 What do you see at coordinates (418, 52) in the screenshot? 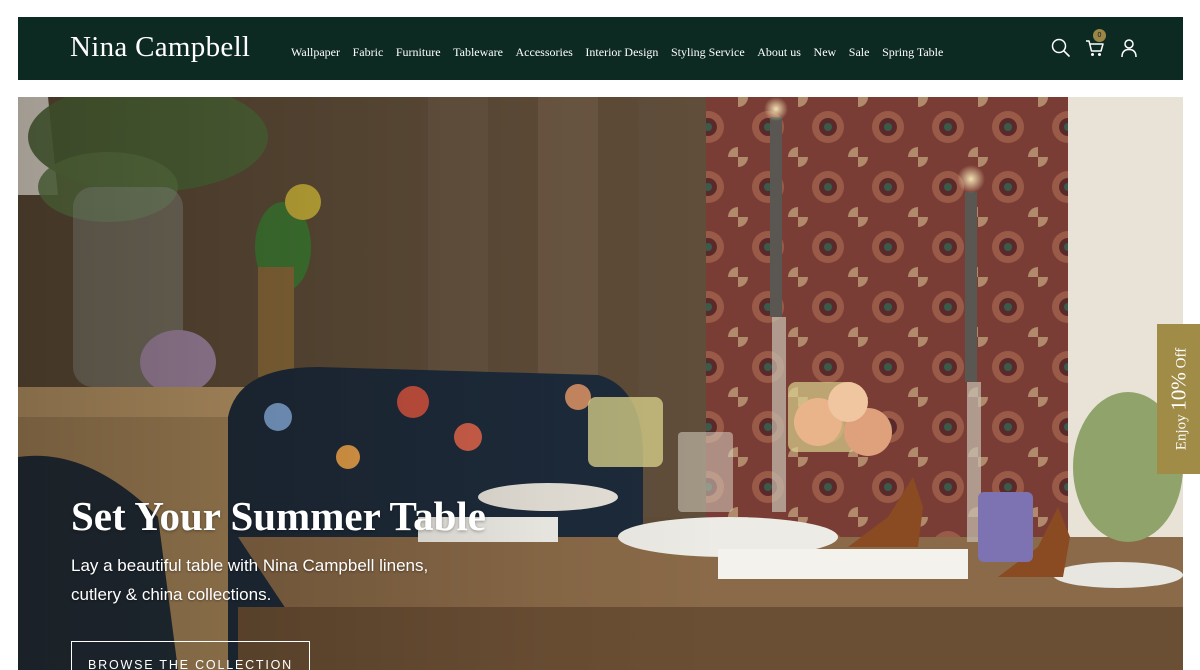
I see `nav-item-furniture: Furniture` at bounding box center [418, 52].